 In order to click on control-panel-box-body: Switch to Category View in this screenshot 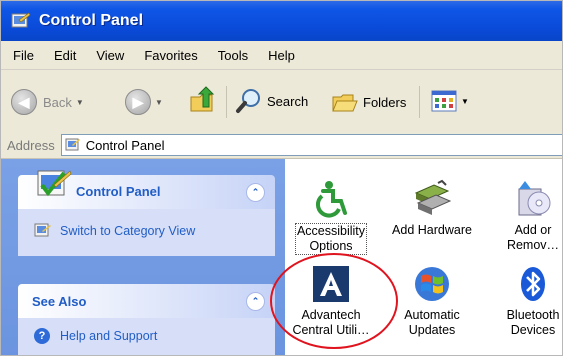, I will do `click(146, 232)`.